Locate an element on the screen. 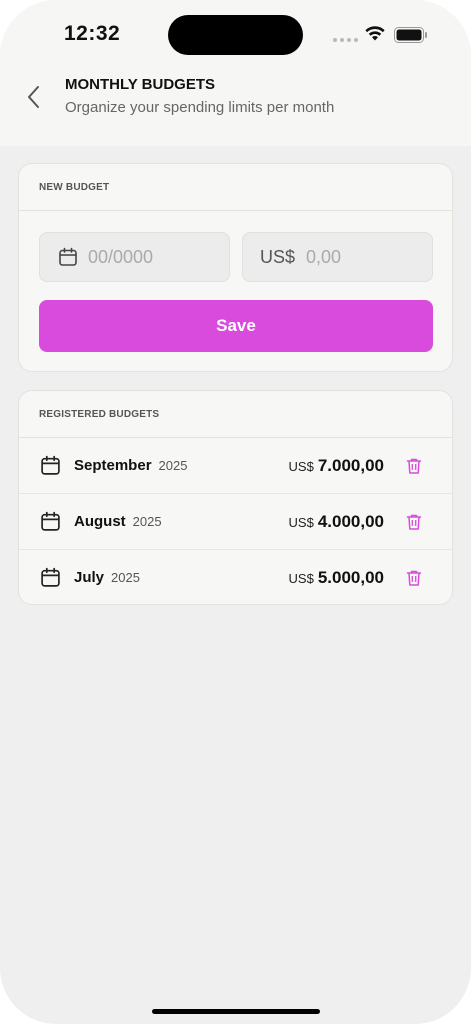 The height and width of the screenshot is (1024, 471). budget-row: August 2025 US$ 4.000,00 is located at coordinates (235, 522).